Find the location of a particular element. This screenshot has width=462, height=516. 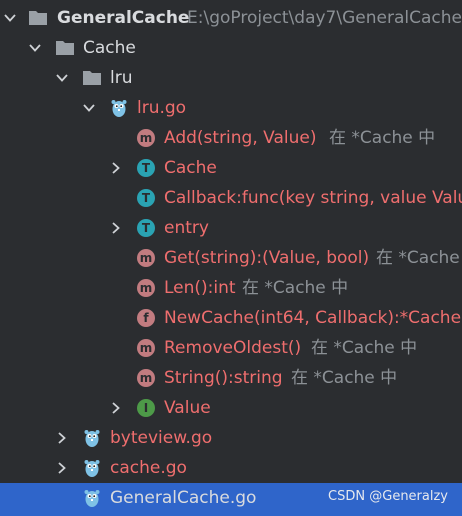

tree-node-string: m String():string 在 *Cache 中 is located at coordinates (231, 378).